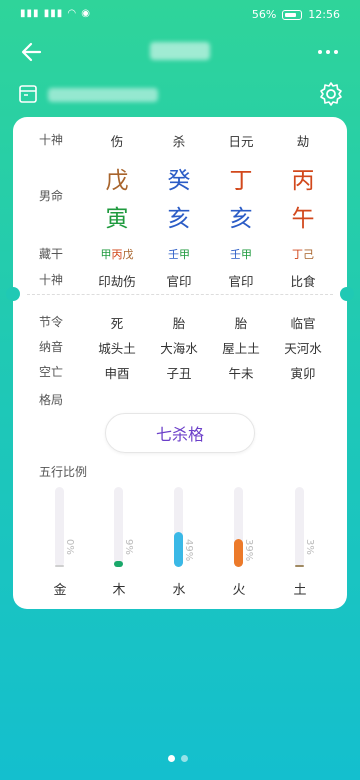 Image resolution: width=360 pixels, height=780 pixels. I want to click on card-notch-left, so click(13, 294).